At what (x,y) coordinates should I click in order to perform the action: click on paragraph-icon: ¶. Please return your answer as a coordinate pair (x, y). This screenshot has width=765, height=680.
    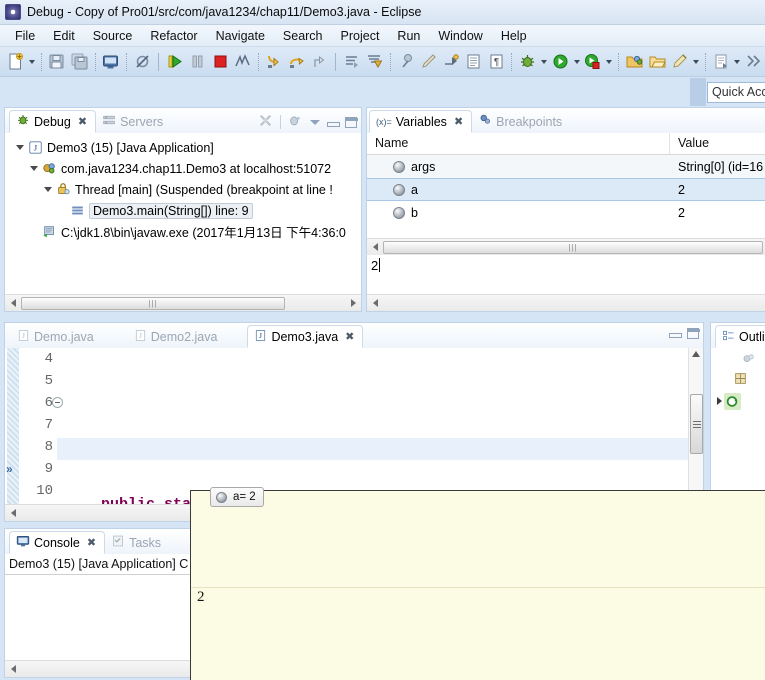
    Looking at the image, I should click on (496, 62).